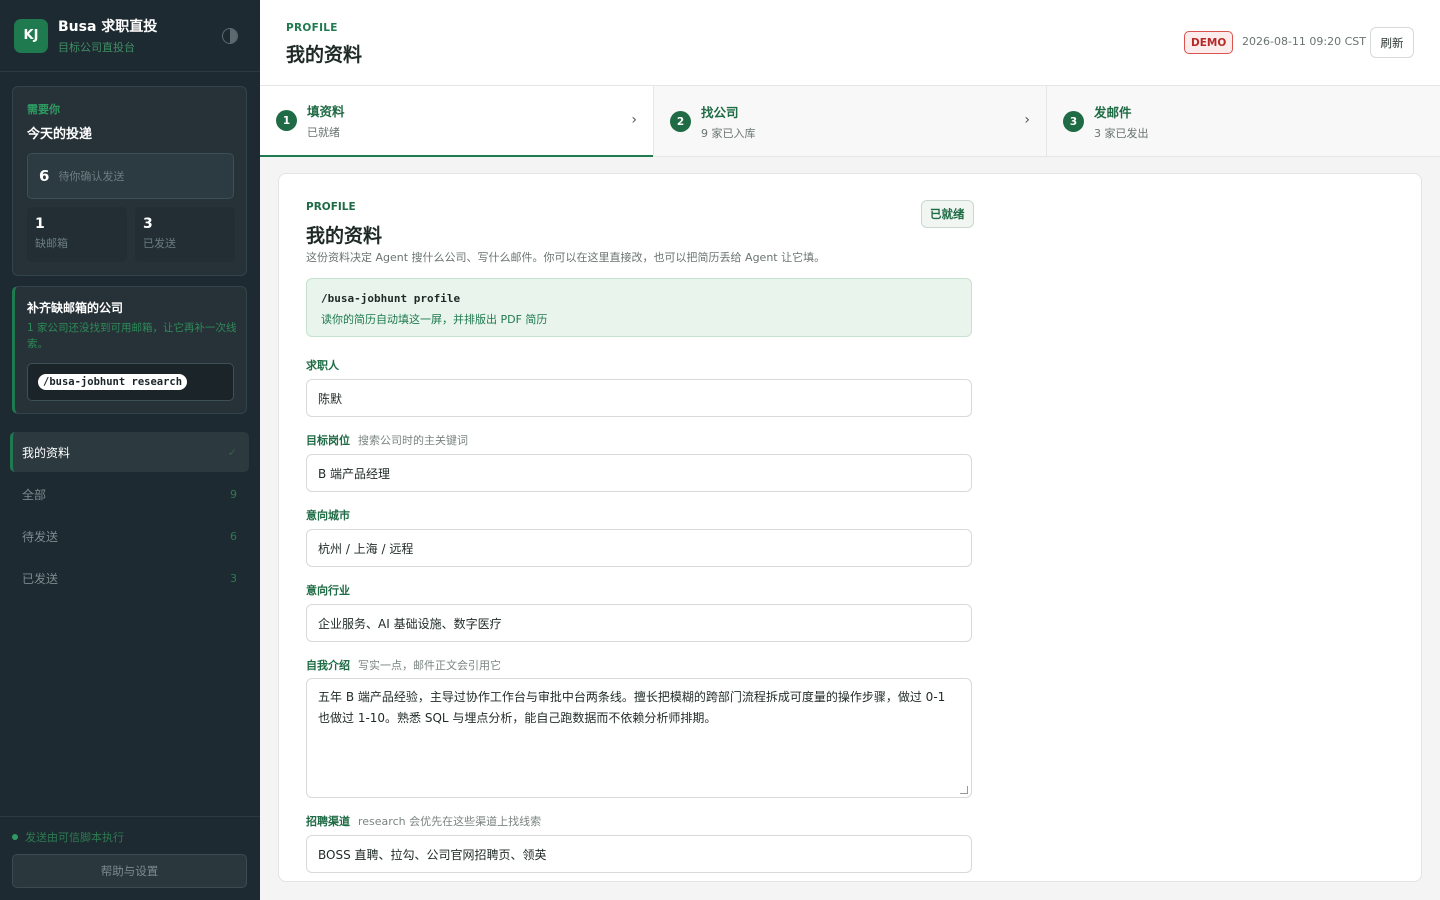  I want to click on demo-badge: DEMO, so click(1209, 42).